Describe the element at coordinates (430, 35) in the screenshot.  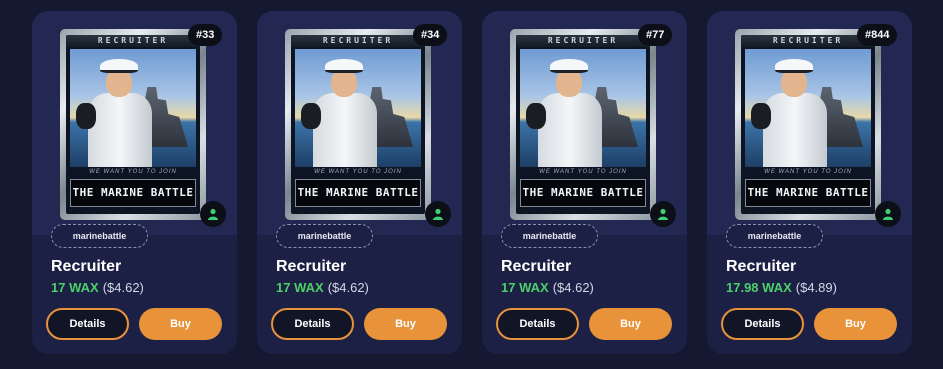
I see `mint-number-badge: #34` at that location.